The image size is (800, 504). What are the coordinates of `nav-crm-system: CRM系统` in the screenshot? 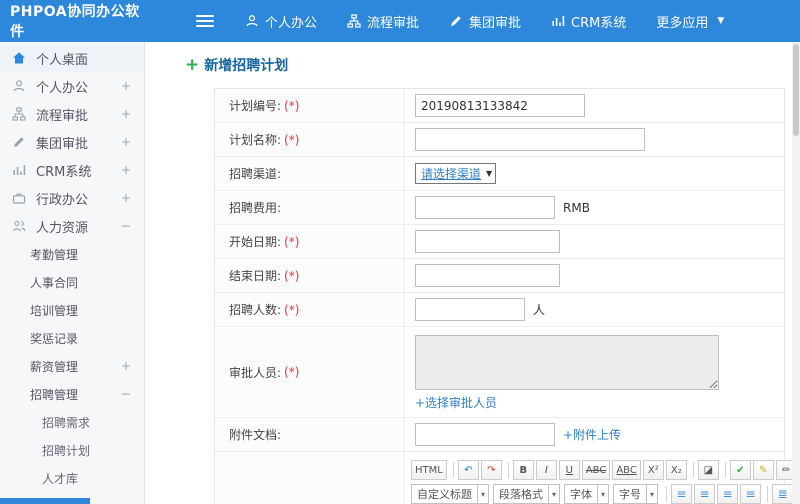 It's located at (588, 21).